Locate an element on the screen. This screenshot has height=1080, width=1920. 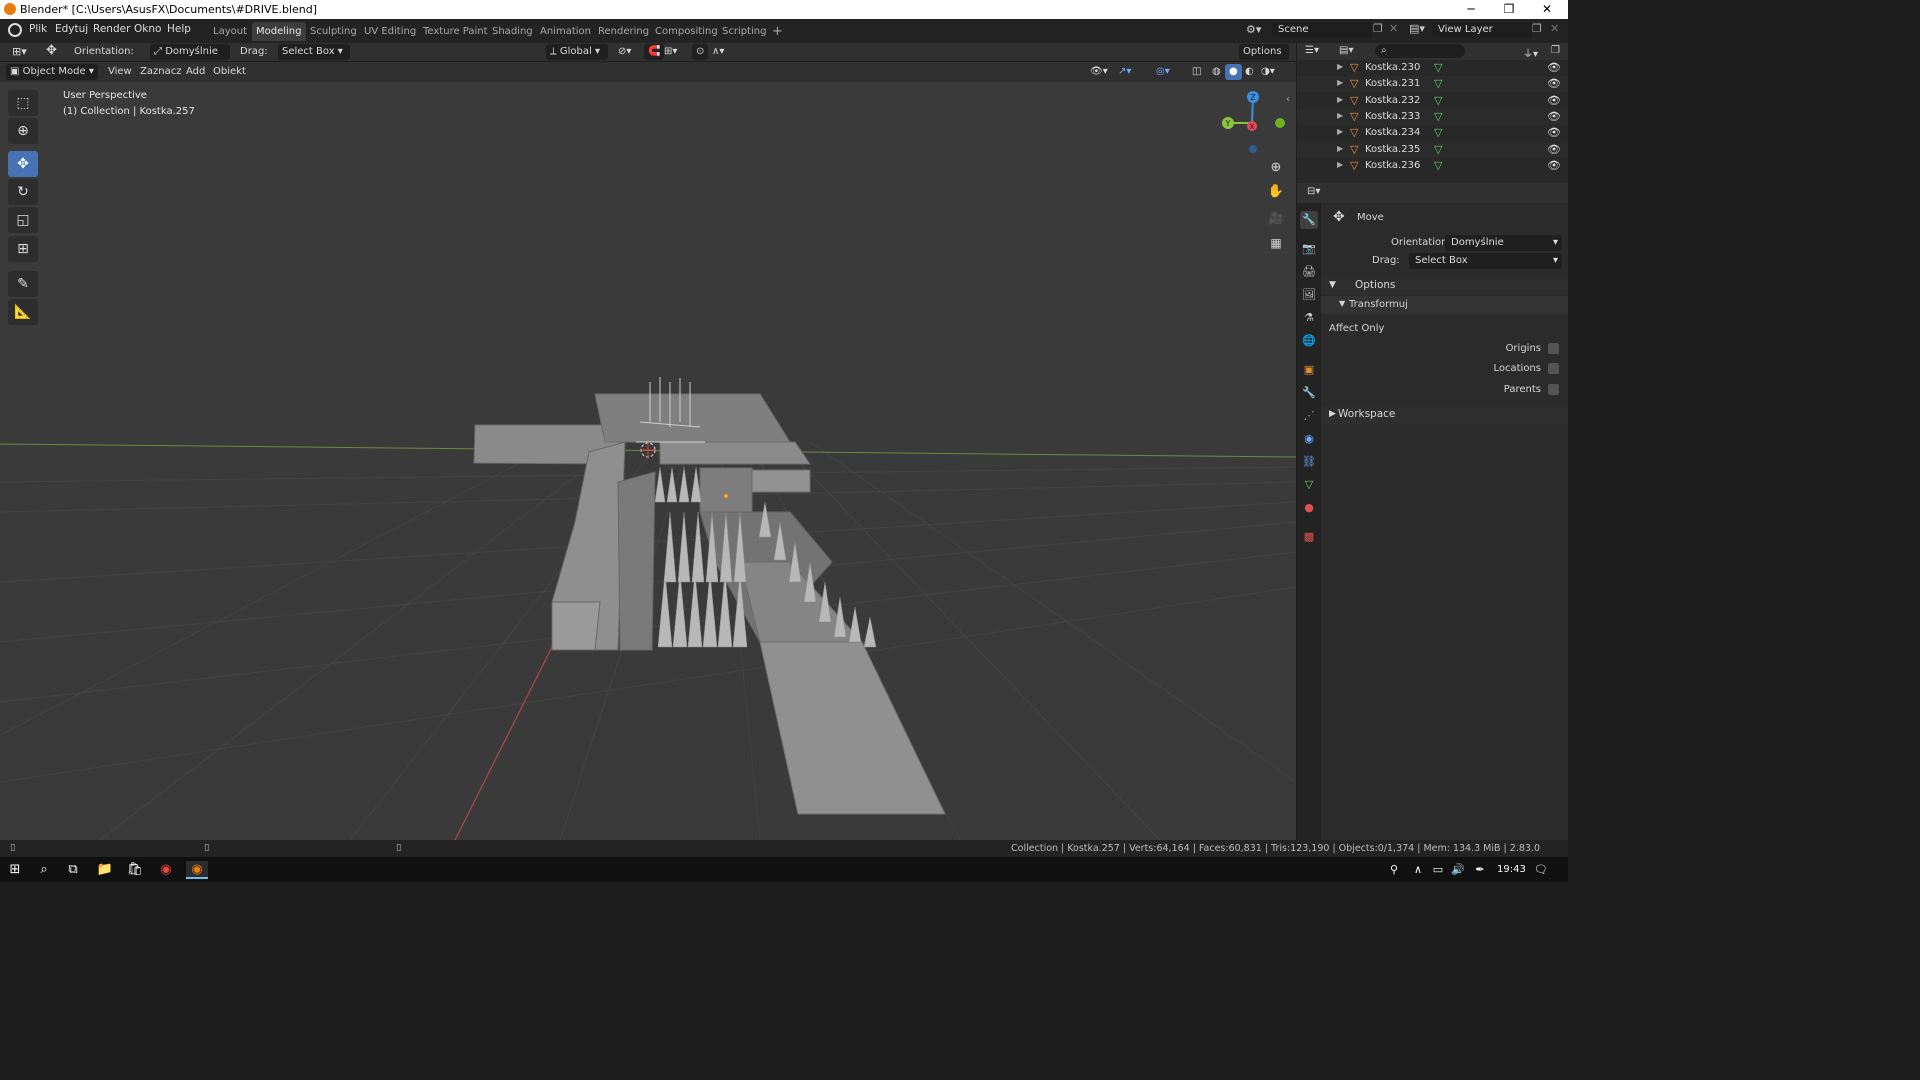
store-icon: 🛍 is located at coordinates (135, 870).